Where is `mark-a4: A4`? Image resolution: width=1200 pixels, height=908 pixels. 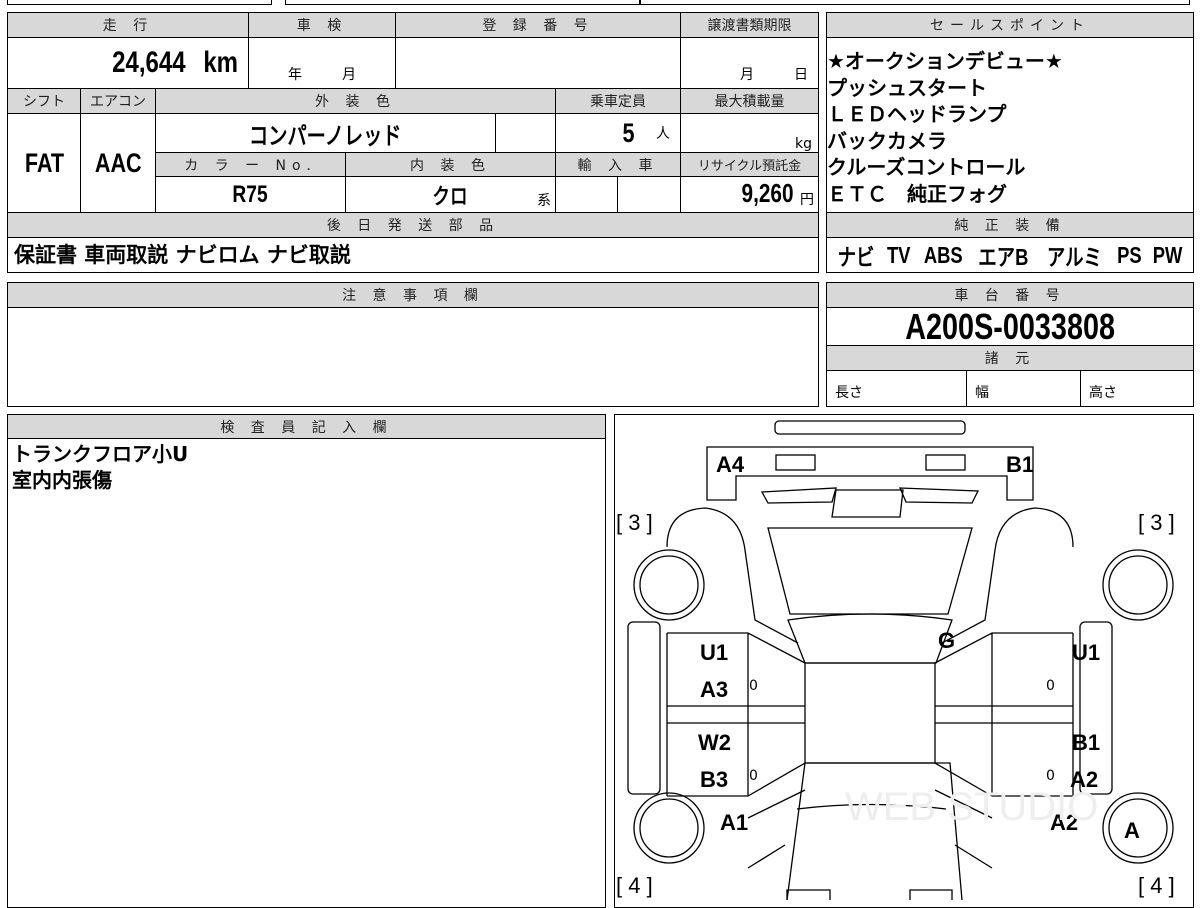
mark-a4: A4 is located at coordinates (730, 464).